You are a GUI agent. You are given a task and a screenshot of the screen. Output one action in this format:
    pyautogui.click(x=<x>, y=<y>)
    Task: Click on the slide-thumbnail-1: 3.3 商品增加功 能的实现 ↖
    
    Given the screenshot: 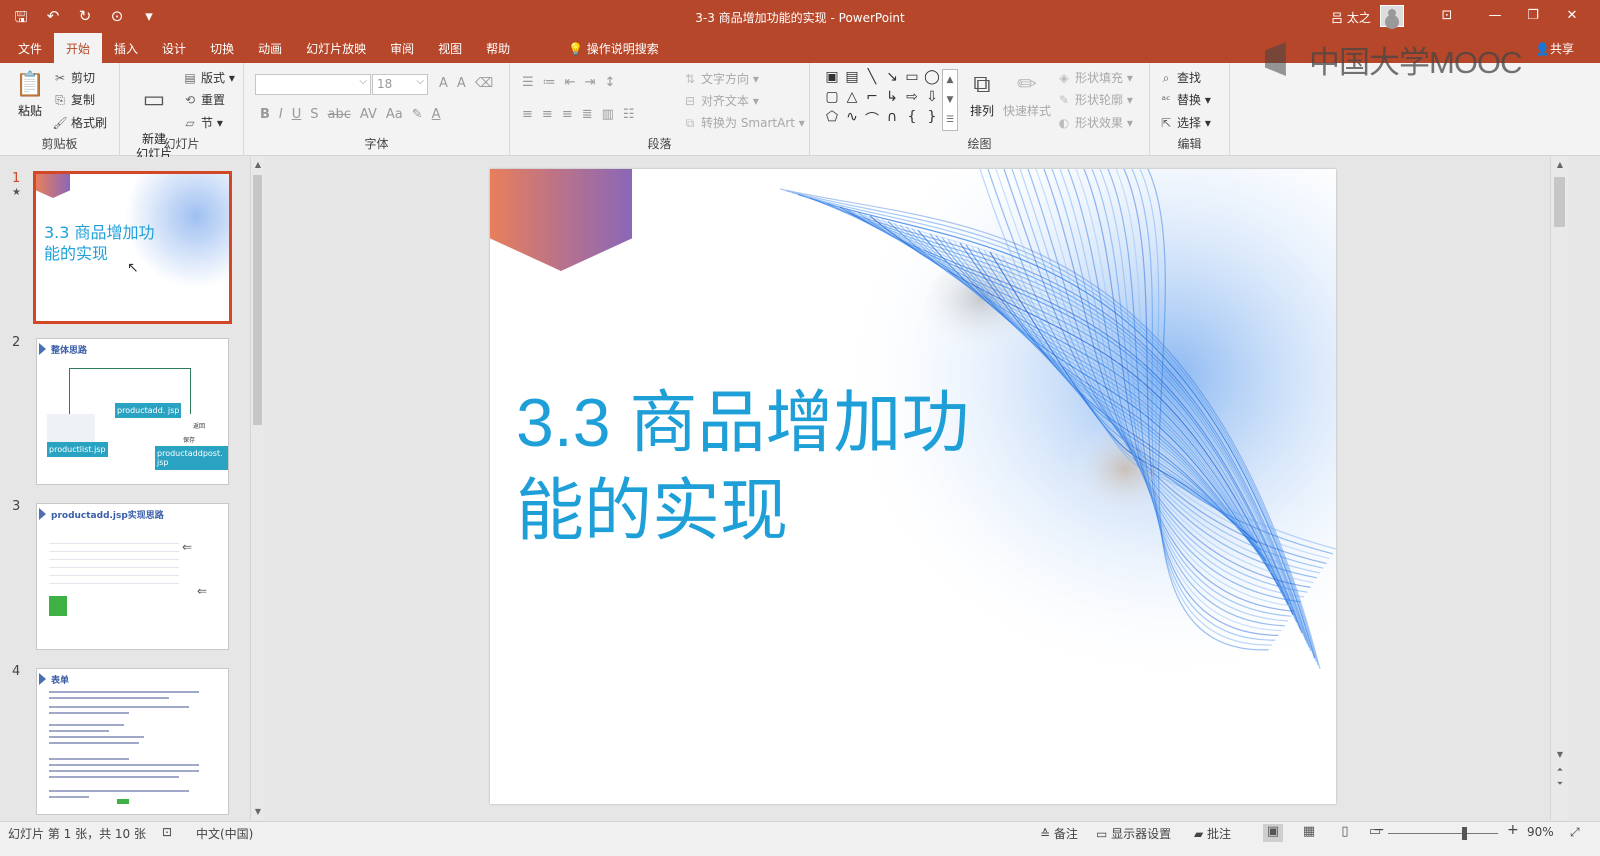 What is the action you would take?
    pyautogui.click(x=132, y=247)
    